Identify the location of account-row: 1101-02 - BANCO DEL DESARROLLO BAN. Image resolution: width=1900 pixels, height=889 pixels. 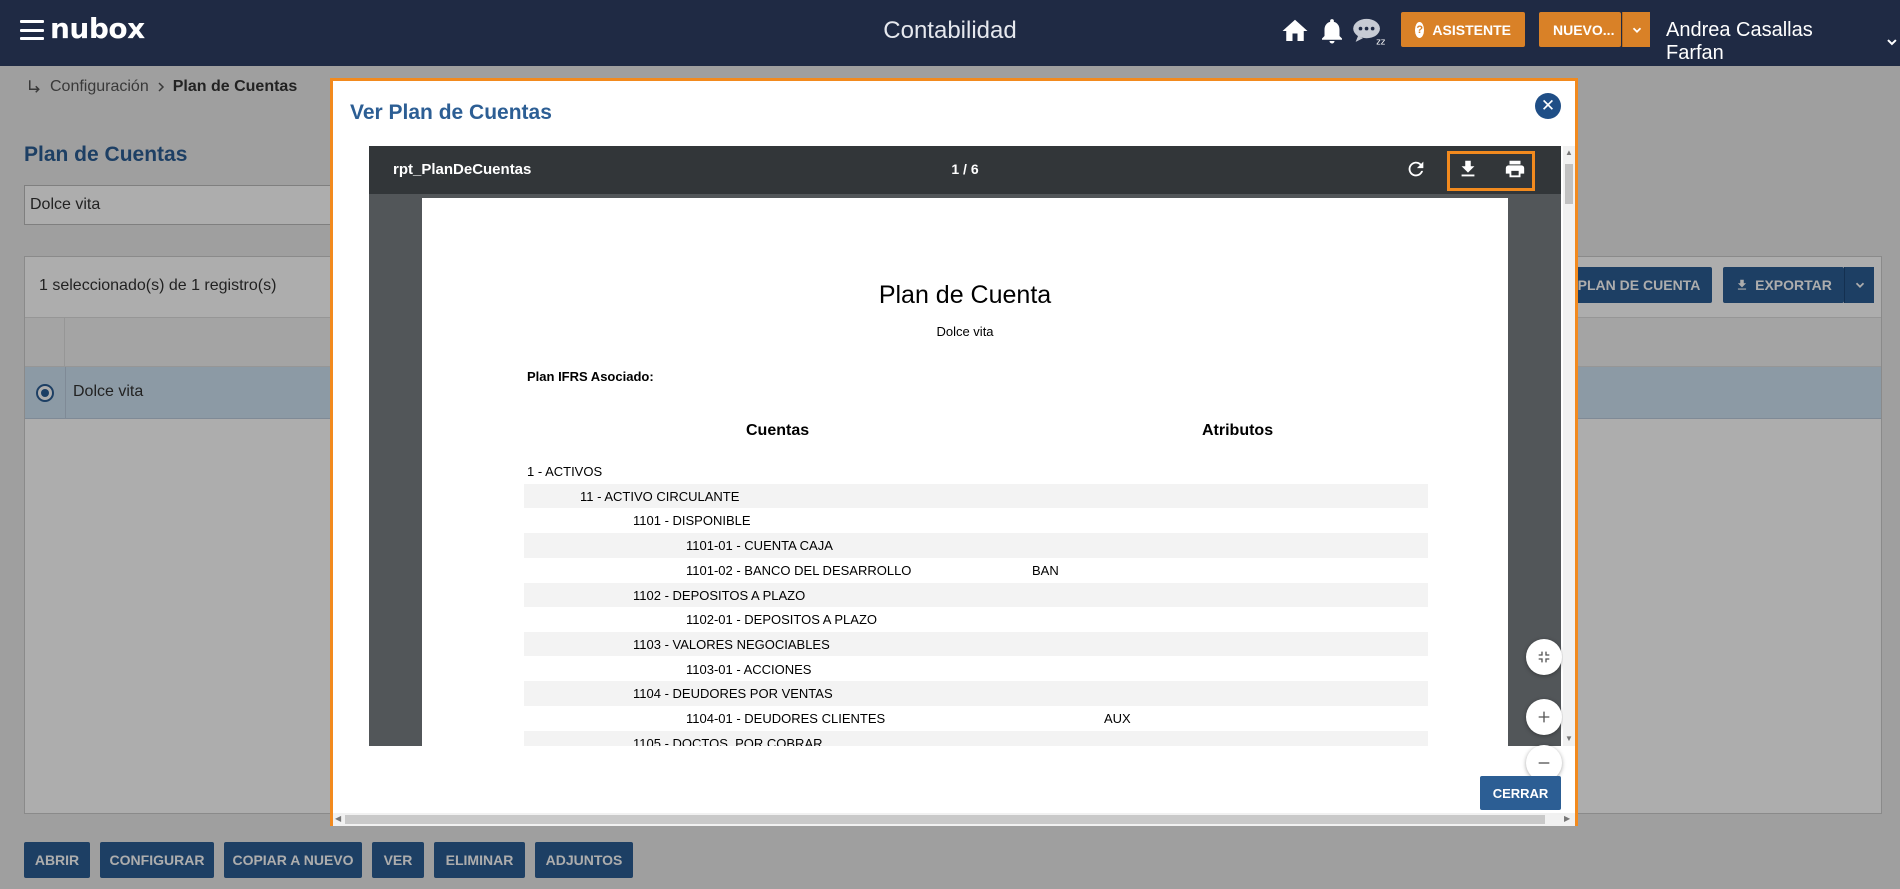
(976, 570).